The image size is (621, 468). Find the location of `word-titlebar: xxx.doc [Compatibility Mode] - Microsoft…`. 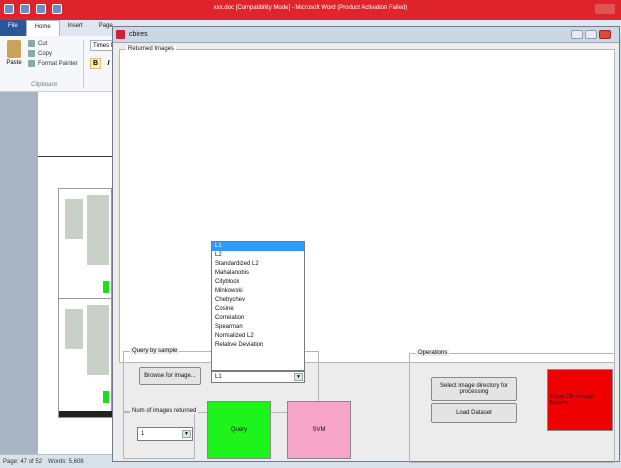

word-titlebar: xxx.doc [Compatibility Mode] - Microsoft… is located at coordinates (310, 10).